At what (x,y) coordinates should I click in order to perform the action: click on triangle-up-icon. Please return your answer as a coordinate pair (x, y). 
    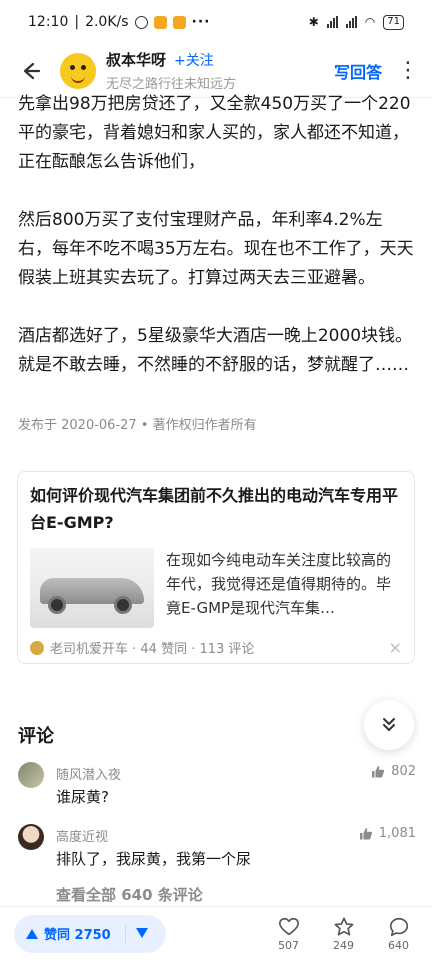
    Looking at the image, I should click on (32, 933).